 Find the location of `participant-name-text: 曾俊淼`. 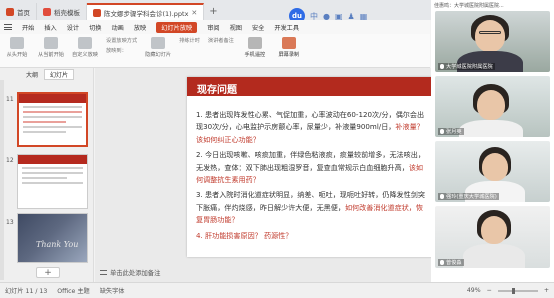

participant-name-text: 曾俊淼 is located at coordinates (454, 263).